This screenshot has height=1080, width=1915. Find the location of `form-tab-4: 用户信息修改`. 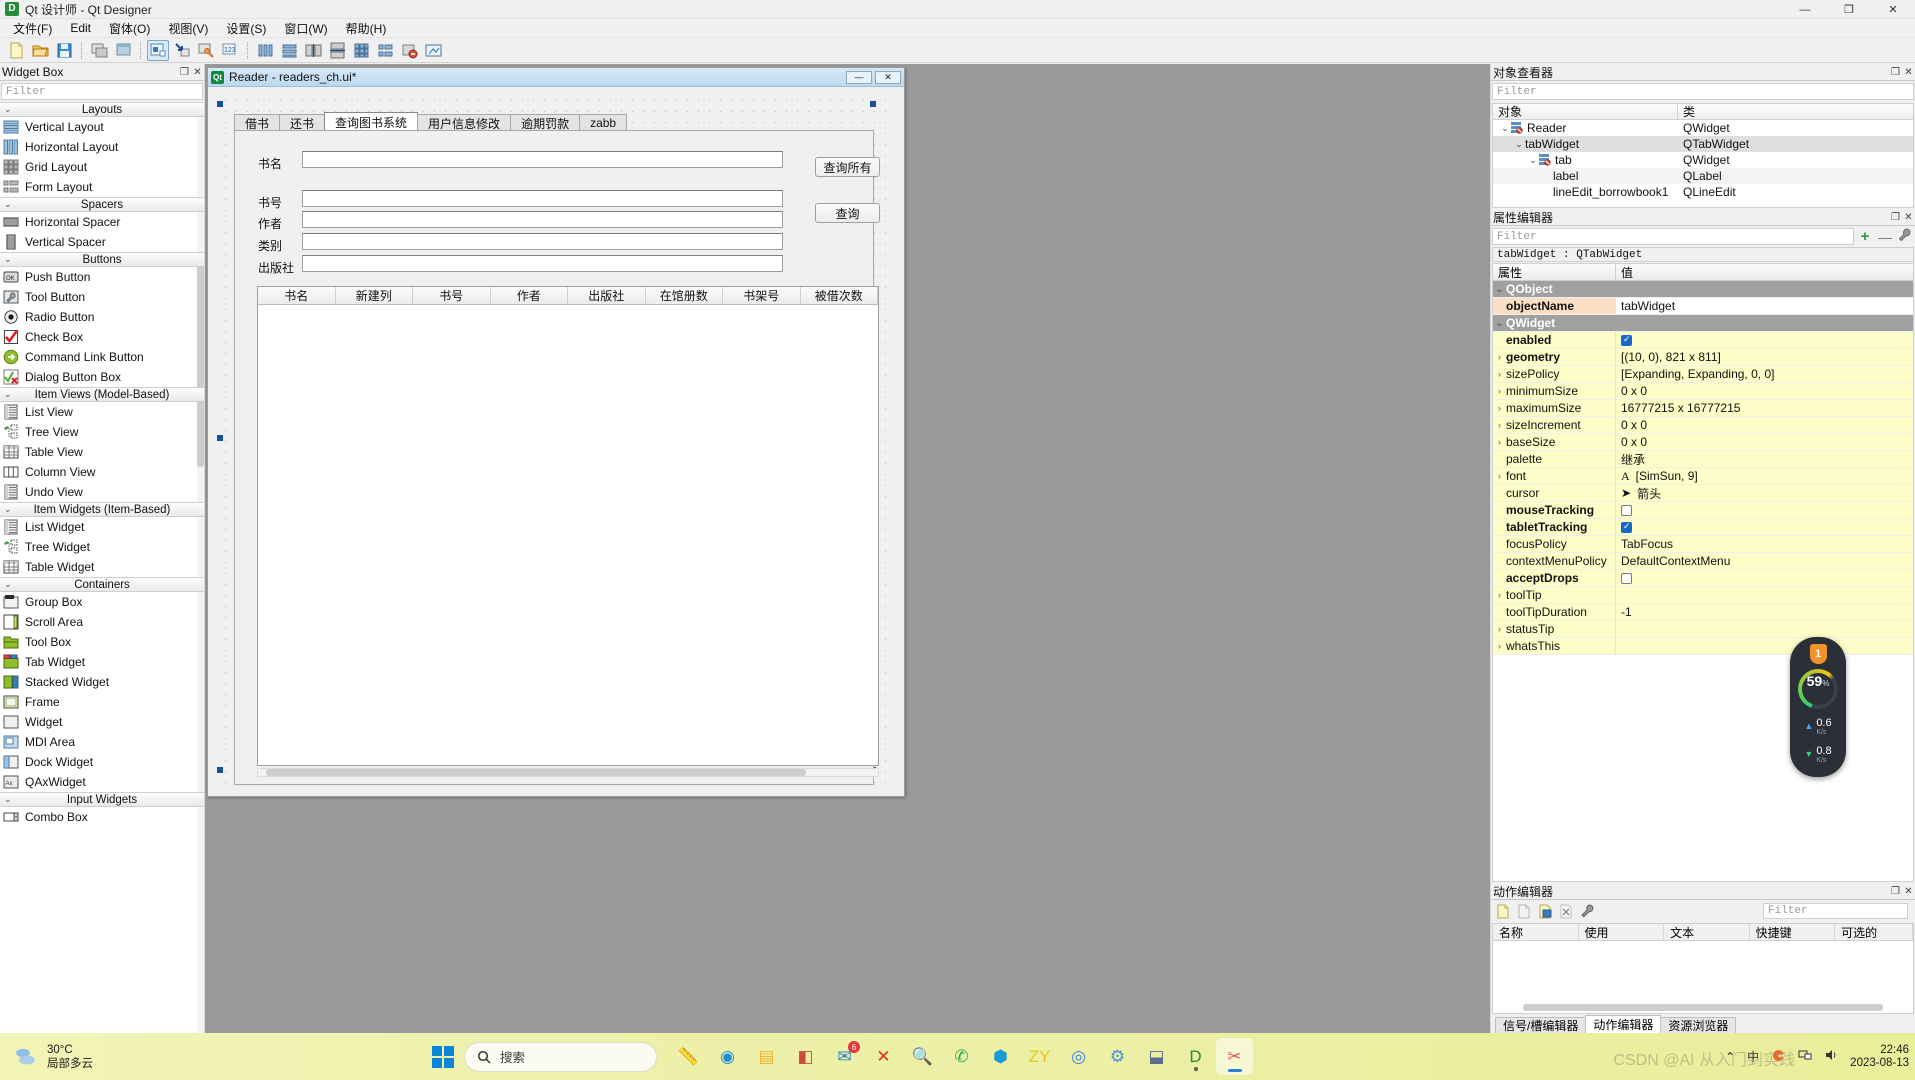

form-tab-4: 用户信息修改 is located at coordinates (464, 122).